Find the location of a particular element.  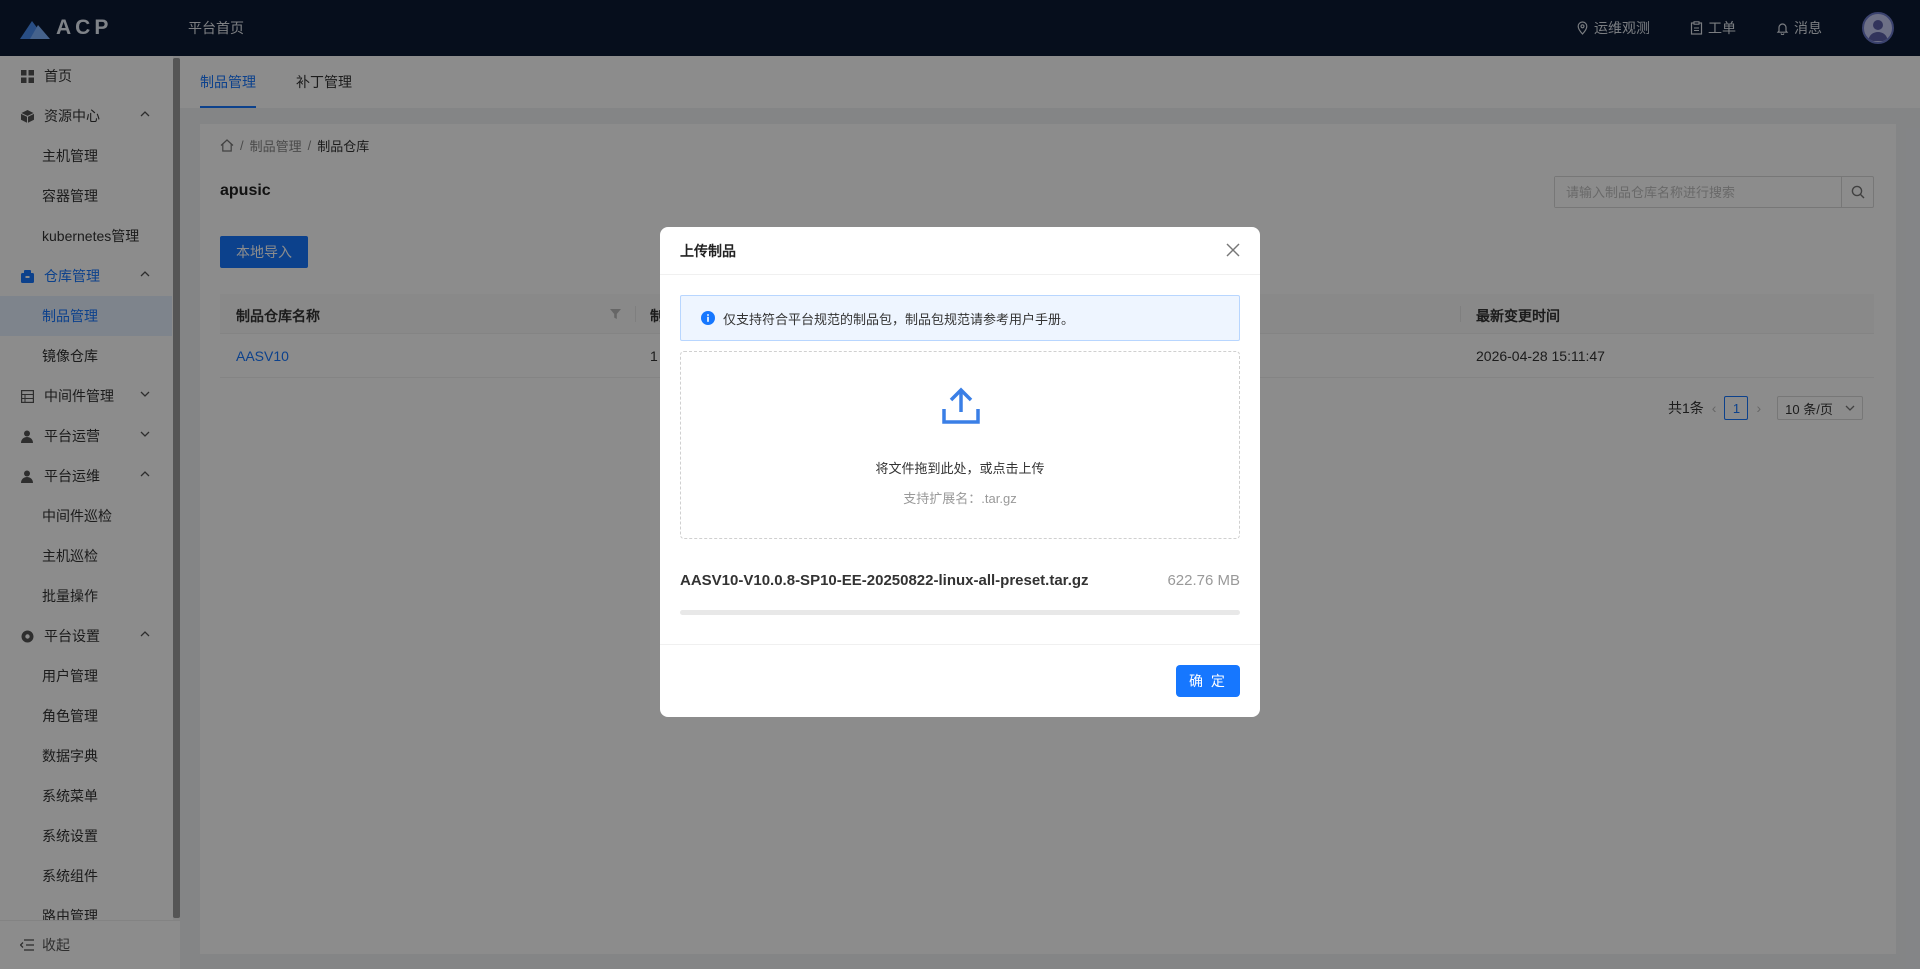

modal-title: 上传制品 is located at coordinates (708, 250).